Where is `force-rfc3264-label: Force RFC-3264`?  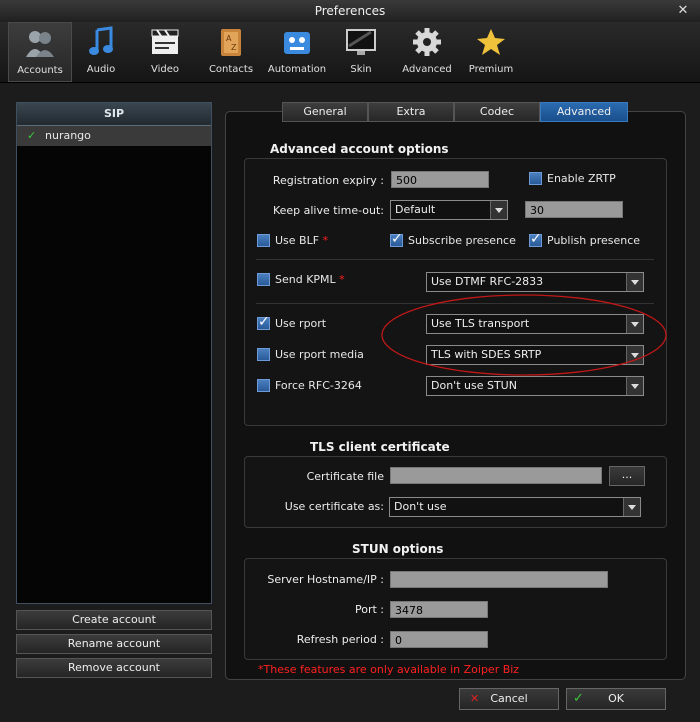
force-rfc3264-label: Force RFC-3264 is located at coordinates (318, 385).